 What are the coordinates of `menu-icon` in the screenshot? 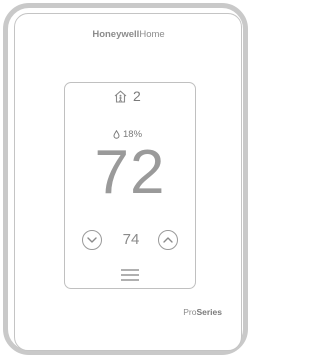 It's located at (130, 270).